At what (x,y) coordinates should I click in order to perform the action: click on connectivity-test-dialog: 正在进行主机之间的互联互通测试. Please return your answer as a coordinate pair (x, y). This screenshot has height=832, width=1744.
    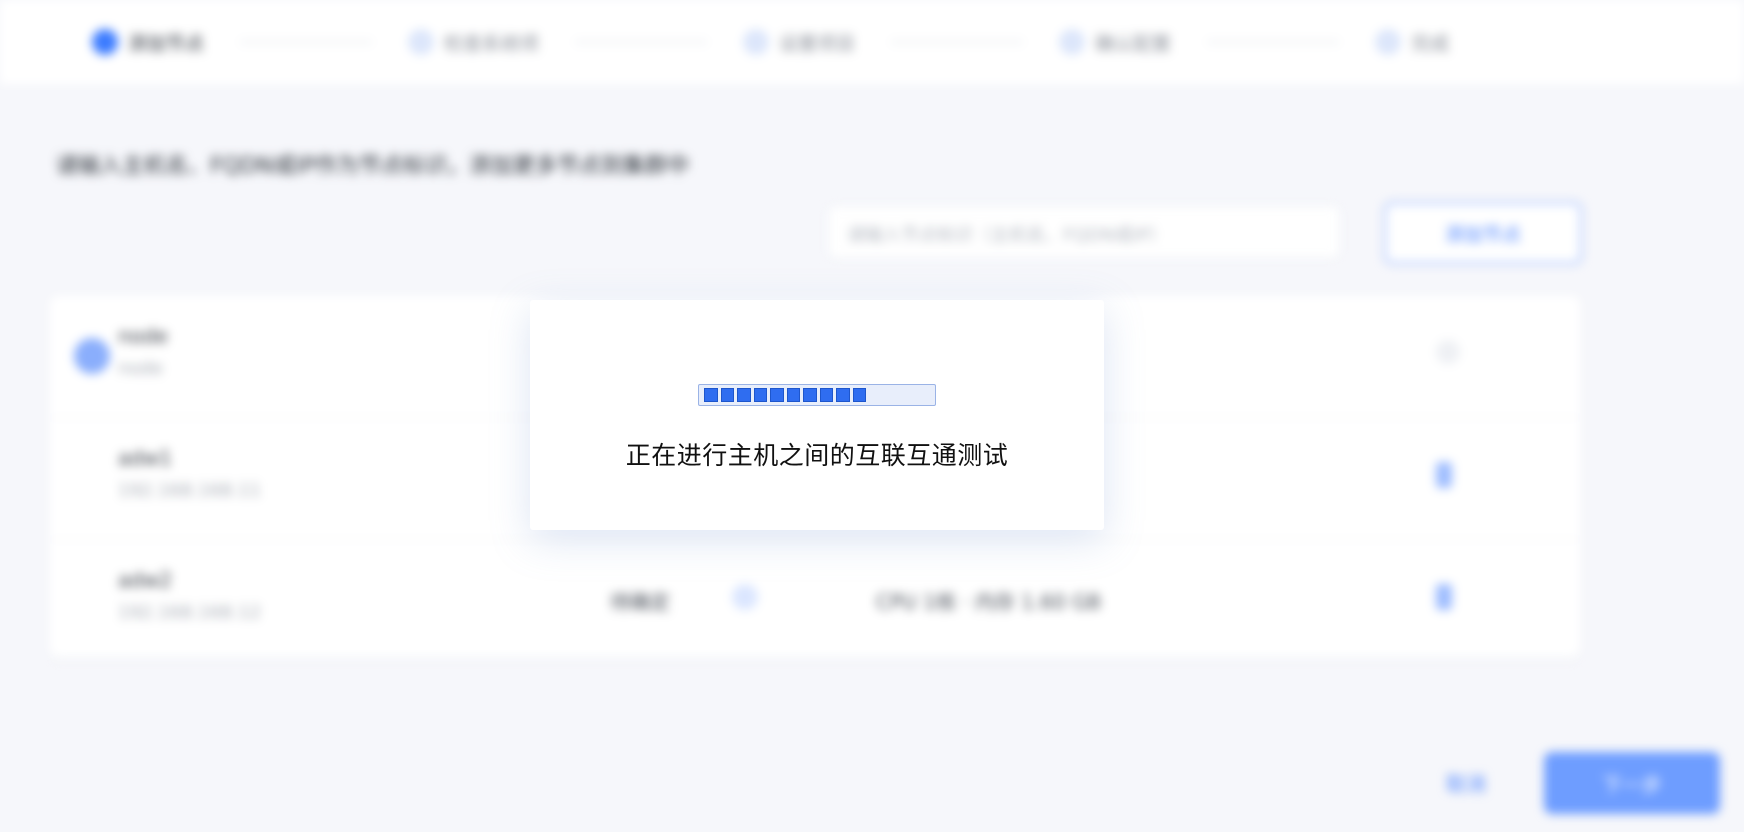
    Looking at the image, I should click on (817, 415).